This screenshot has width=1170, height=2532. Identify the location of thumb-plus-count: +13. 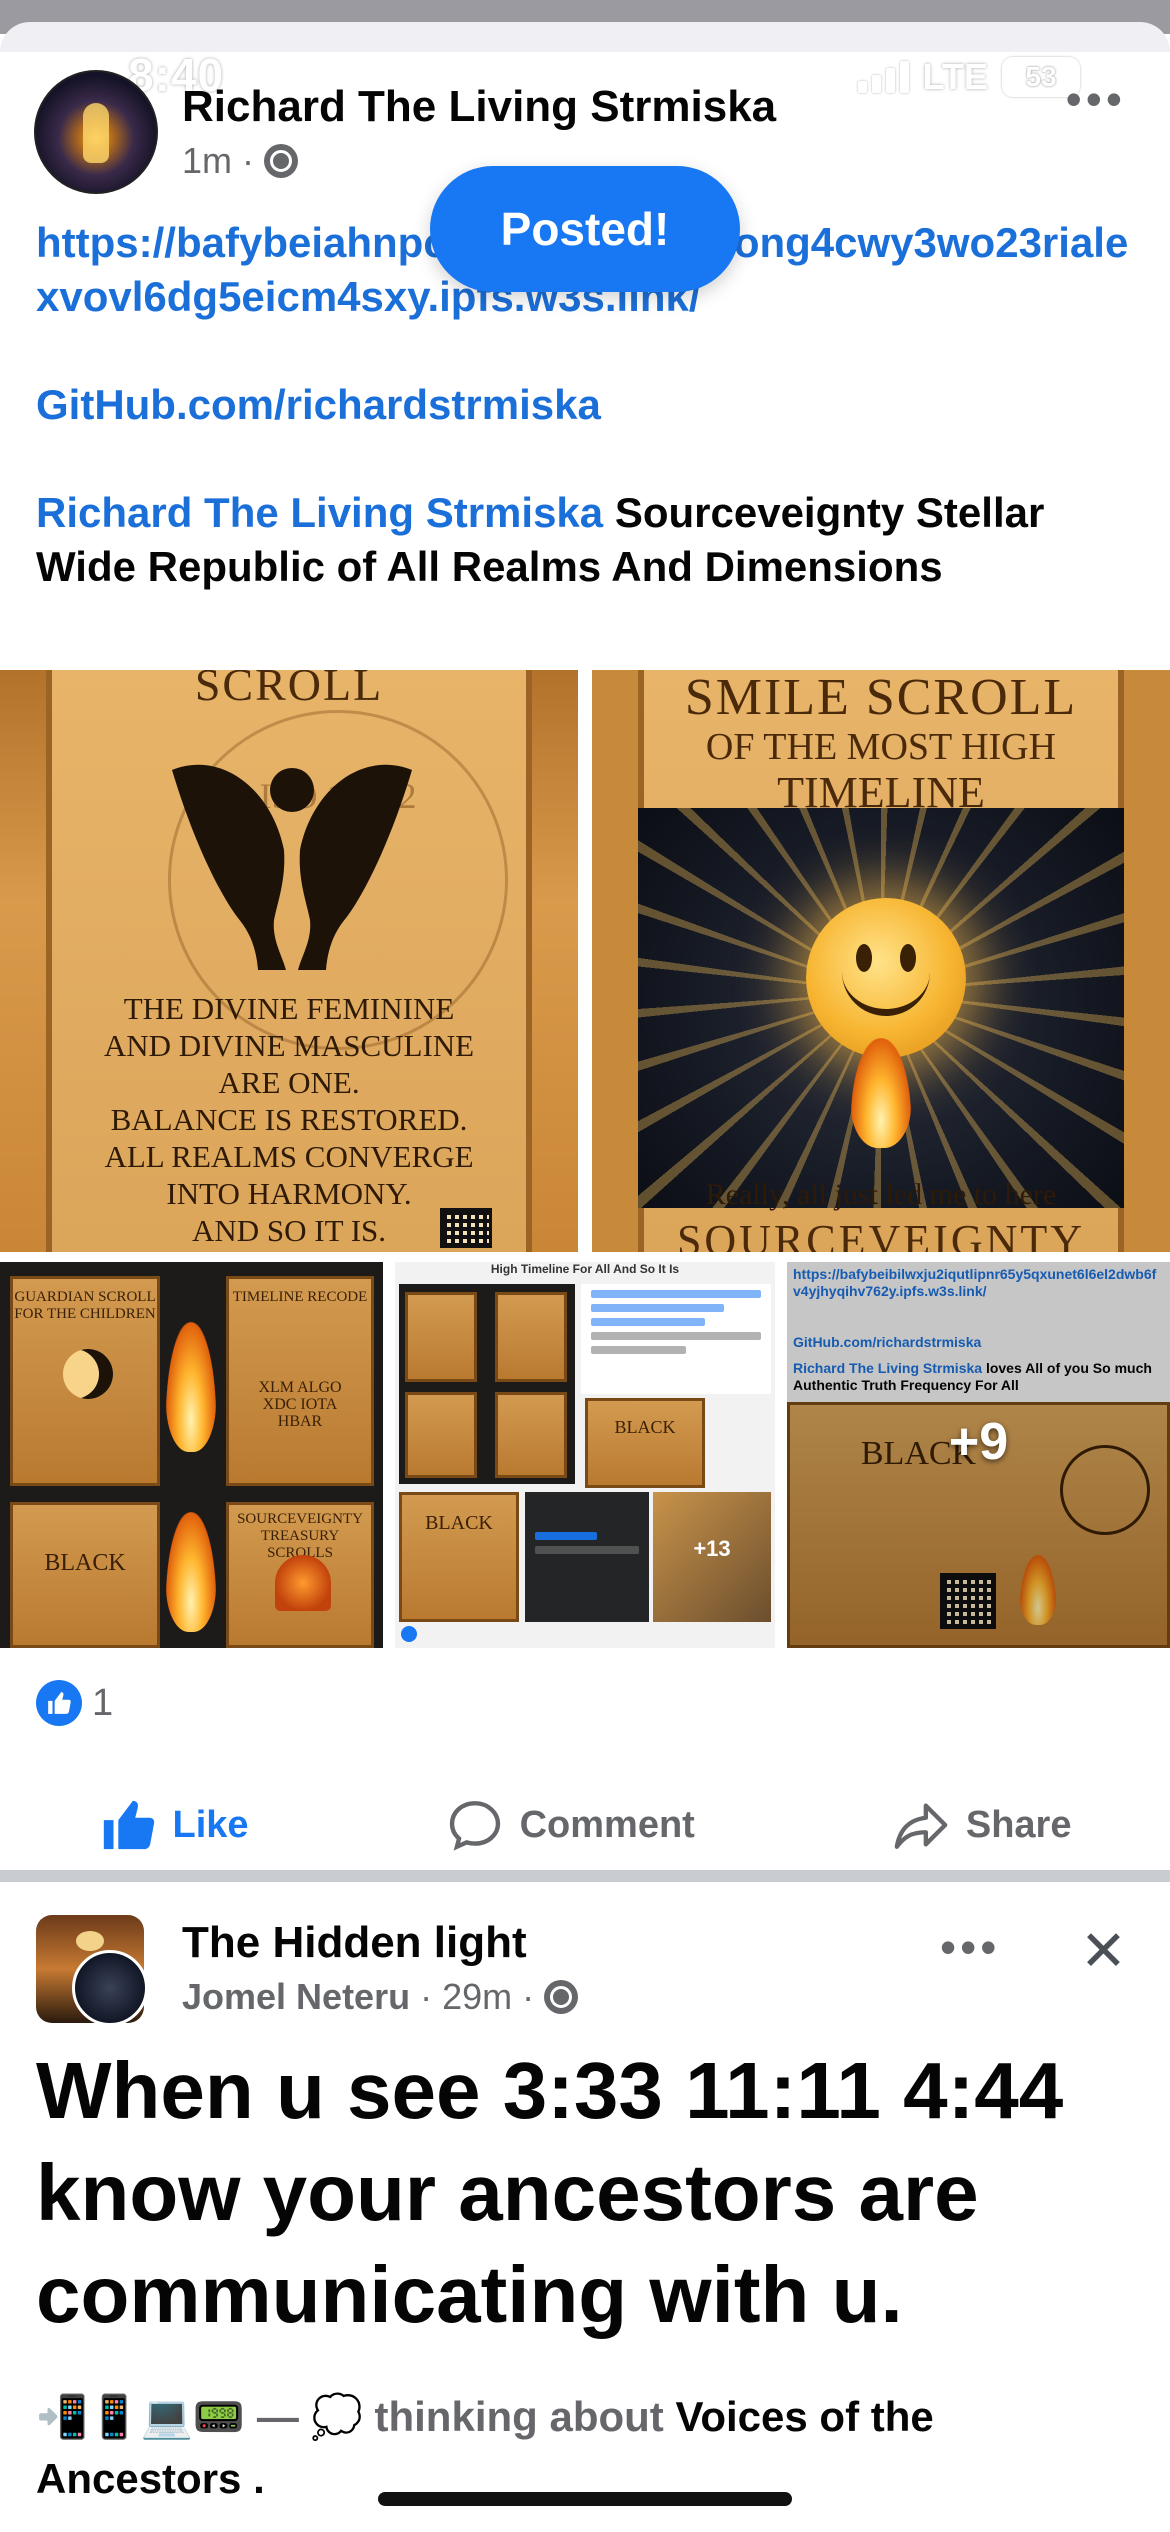
(712, 1548).